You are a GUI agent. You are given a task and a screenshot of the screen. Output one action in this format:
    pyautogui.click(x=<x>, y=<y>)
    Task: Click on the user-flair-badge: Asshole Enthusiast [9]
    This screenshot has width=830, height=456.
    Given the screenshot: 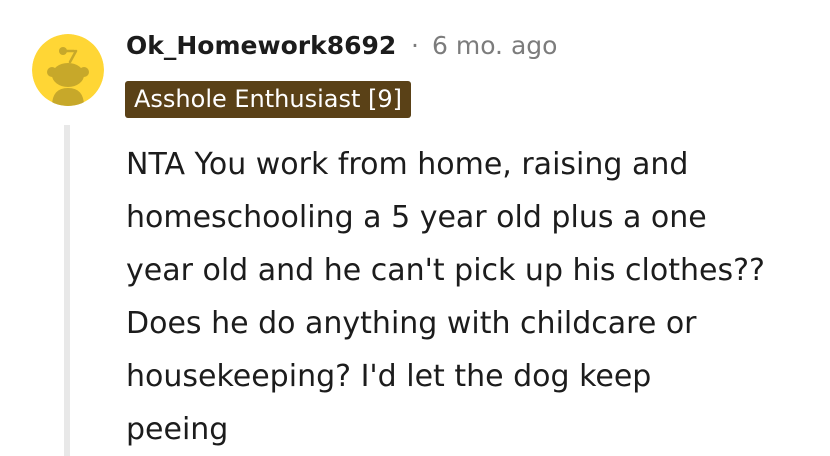 What is the action you would take?
    pyautogui.click(x=268, y=99)
    